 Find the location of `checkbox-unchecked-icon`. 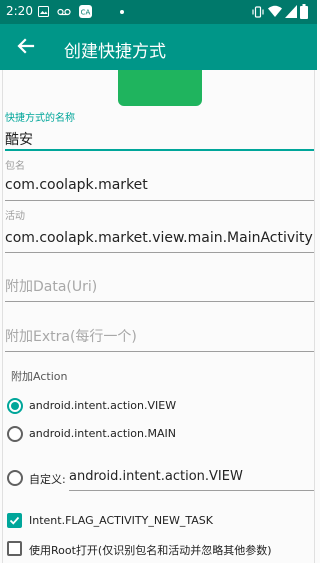

checkbox-unchecked-icon is located at coordinates (14, 548).